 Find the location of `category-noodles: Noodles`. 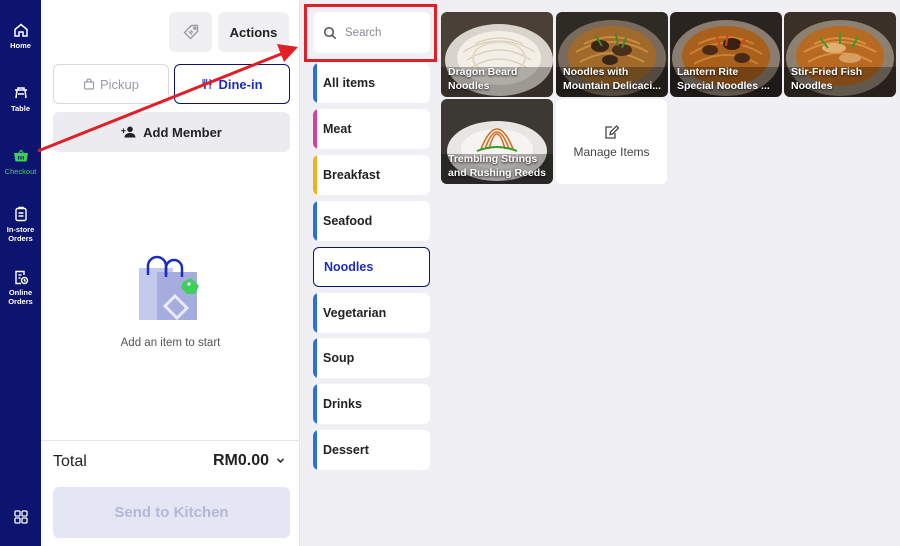

category-noodles: Noodles is located at coordinates (371, 267).